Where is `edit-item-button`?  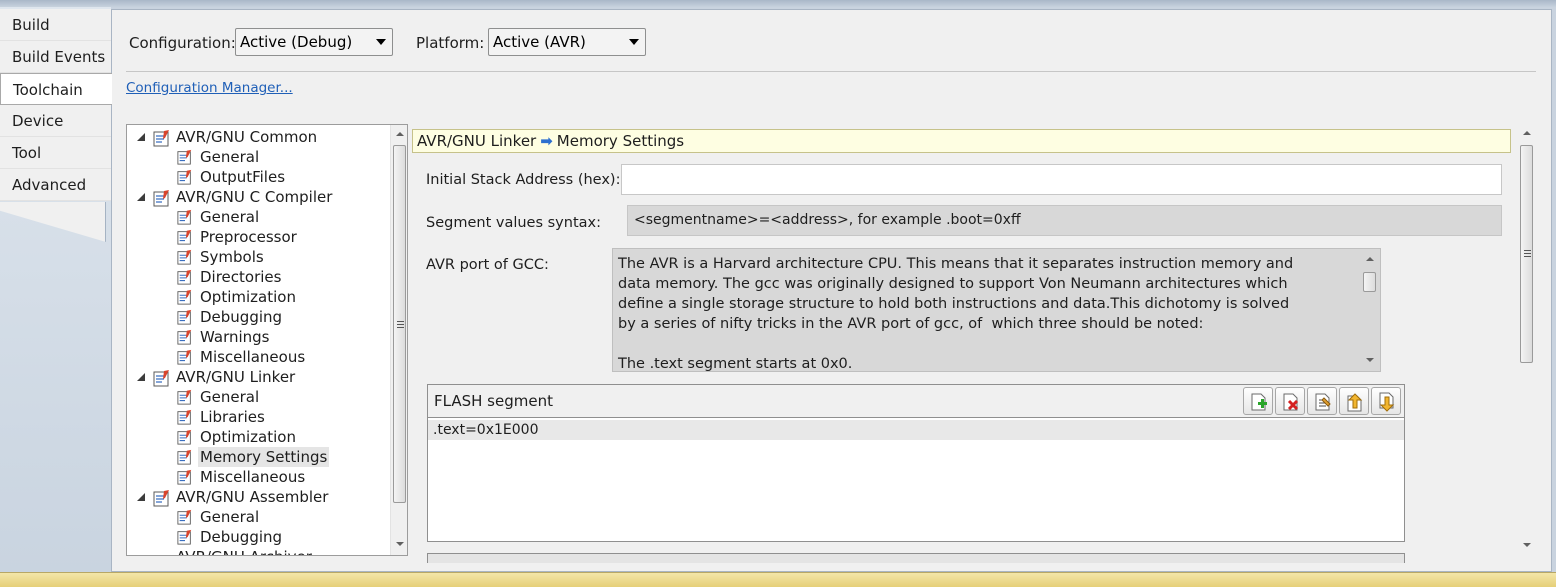 edit-item-button is located at coordinates (1322, 401).